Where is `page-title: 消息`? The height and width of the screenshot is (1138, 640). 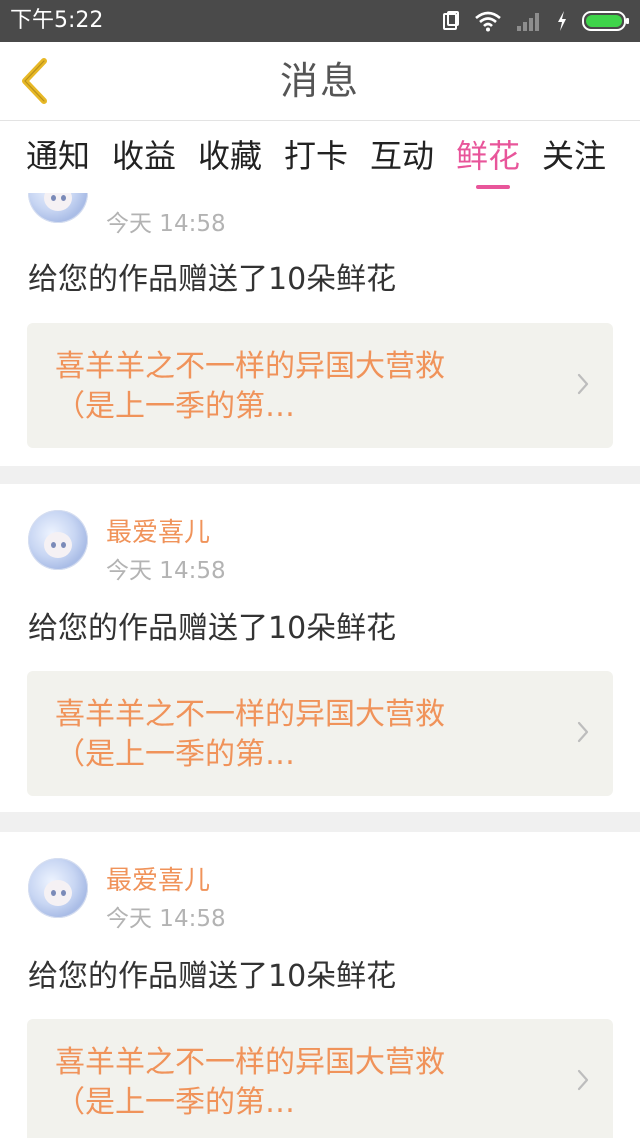 page-title: 消息 is located at coordinates (319, 81).